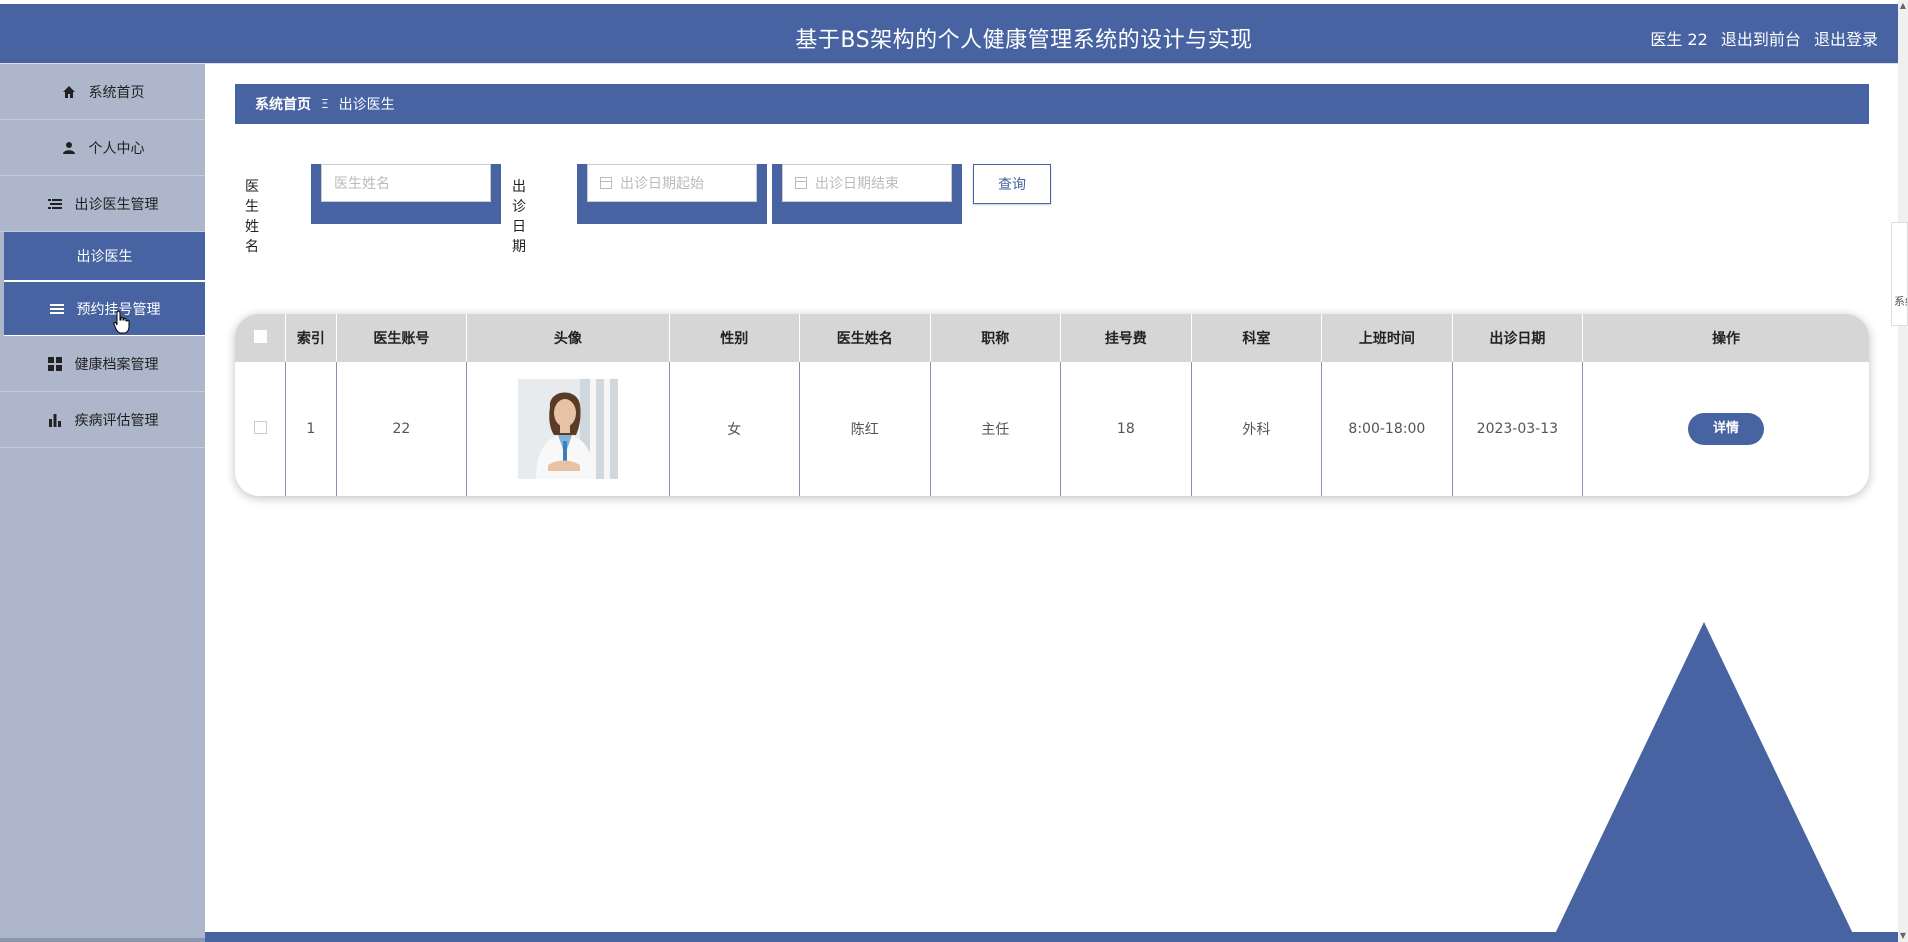  I want to click on column-header: 医生账号, so click(402, 338).